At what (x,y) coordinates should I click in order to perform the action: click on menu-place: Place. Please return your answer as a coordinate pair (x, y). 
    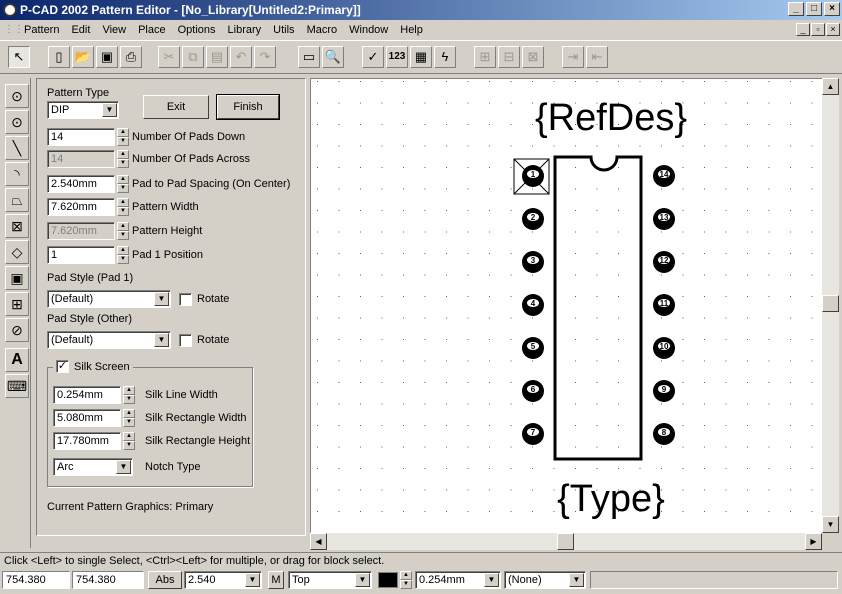
    Looking at the image, I should click on (152, 30).